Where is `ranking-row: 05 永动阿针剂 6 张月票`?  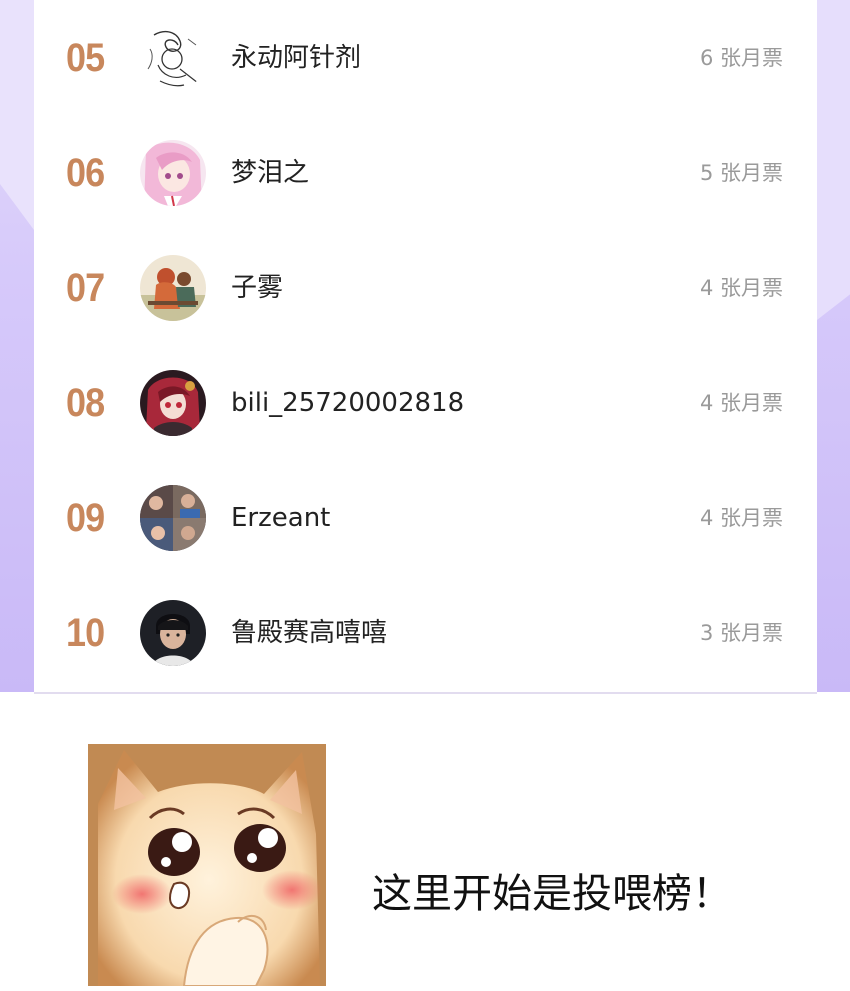
ranking-row: 05 永动阿针剂 6 张月票 is located at coordinates (425, 58).